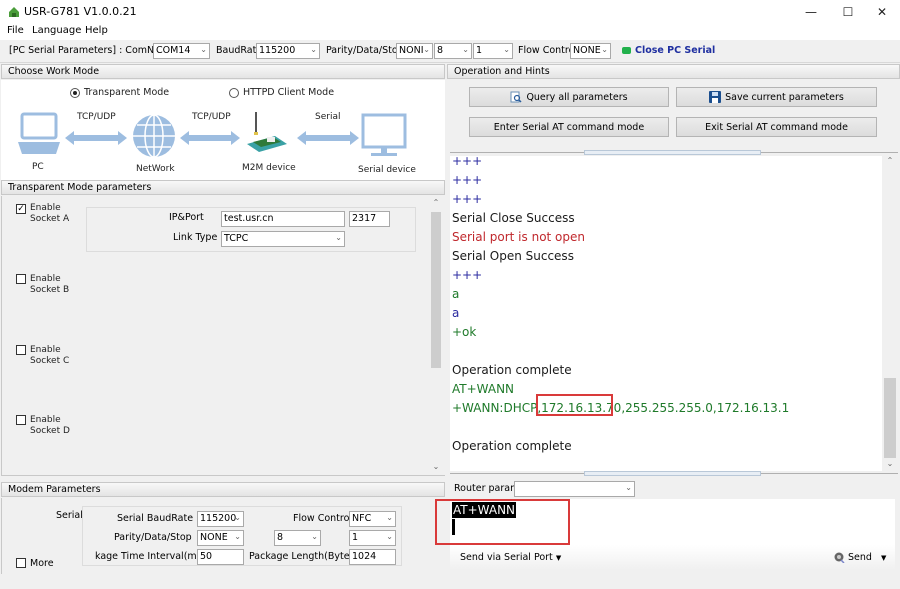 The image size is (900, 589). I want to click on more-checkbox, so click(21, 563).